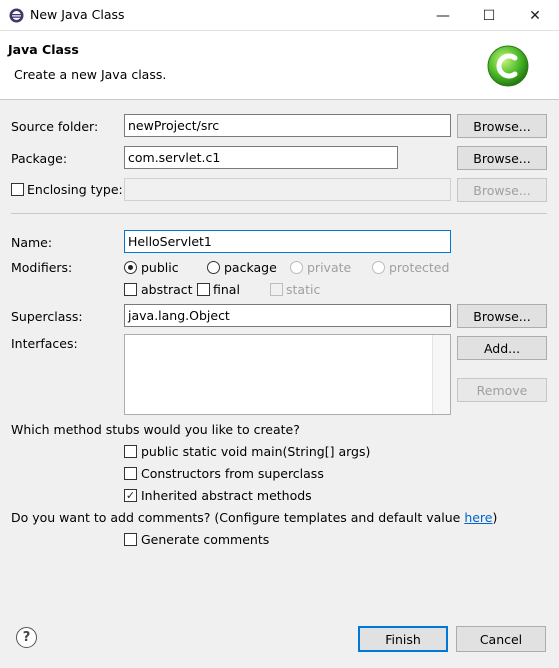 This screenshot has height=668, width=559. Describe the element at coordinates (39, 158) in the screenshot. I see `package-label: Package:` at that location.